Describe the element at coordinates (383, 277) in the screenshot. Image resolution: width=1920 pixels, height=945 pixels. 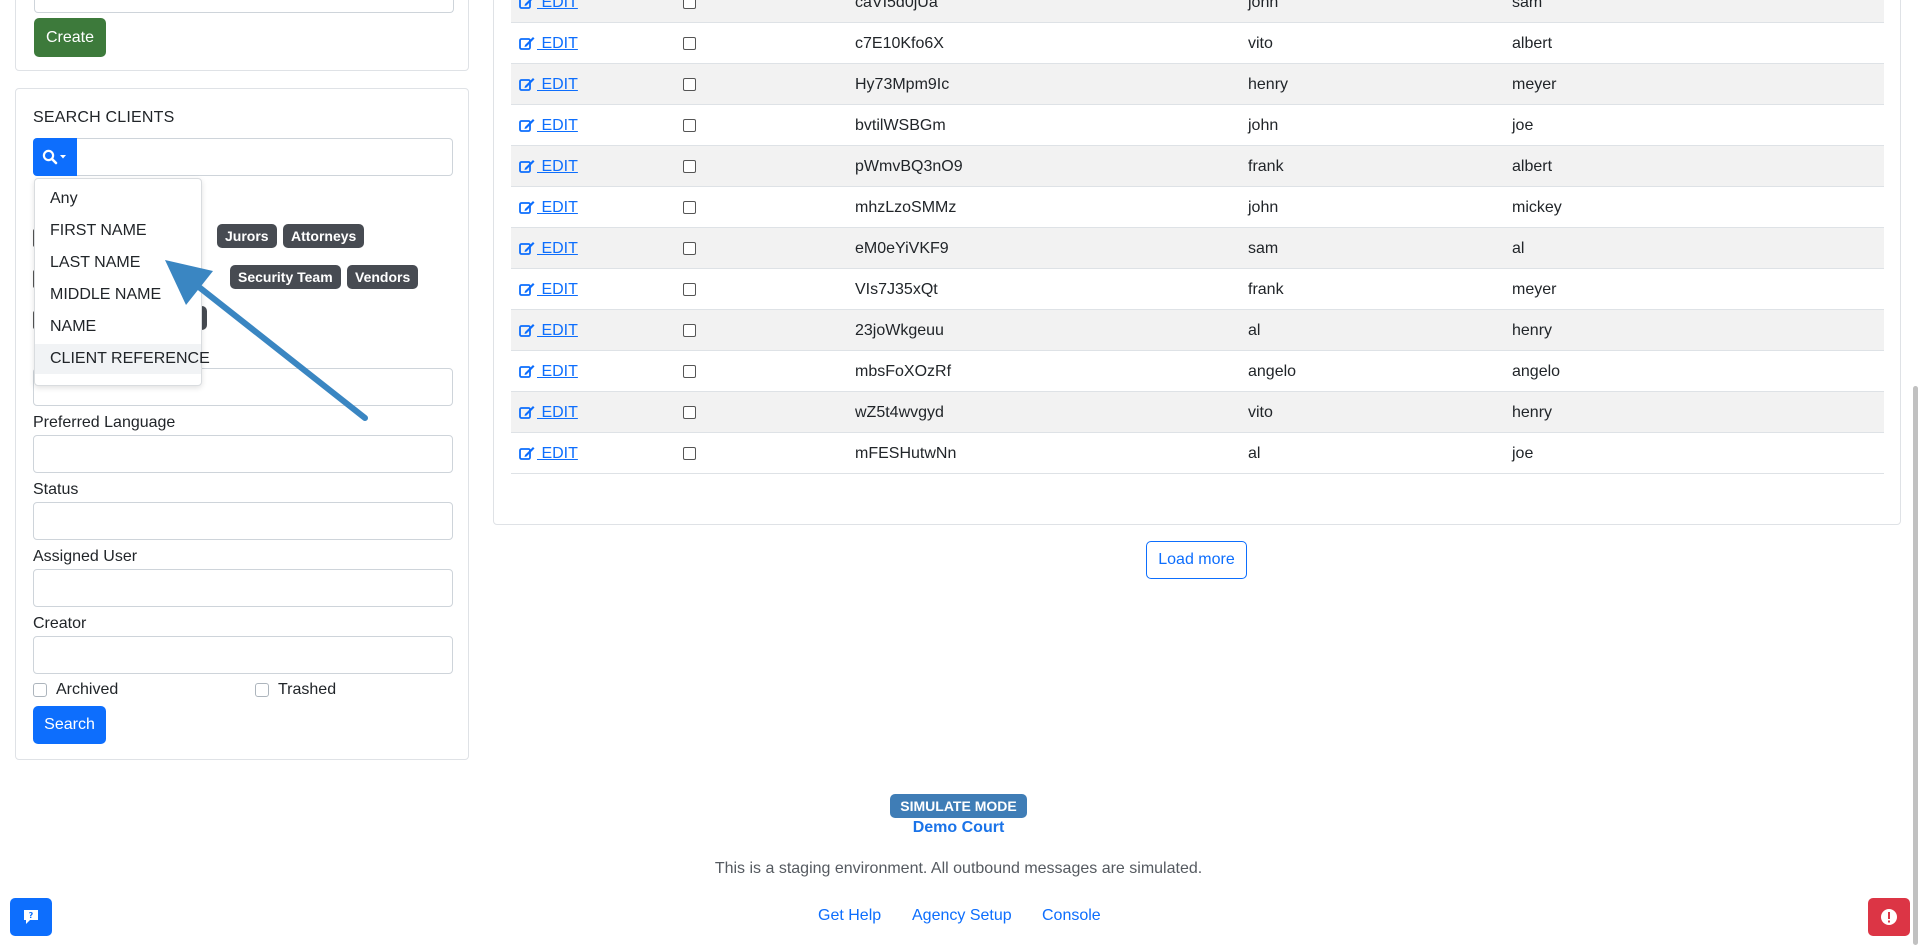
I see `tag-vendors: Vendors` at that location.